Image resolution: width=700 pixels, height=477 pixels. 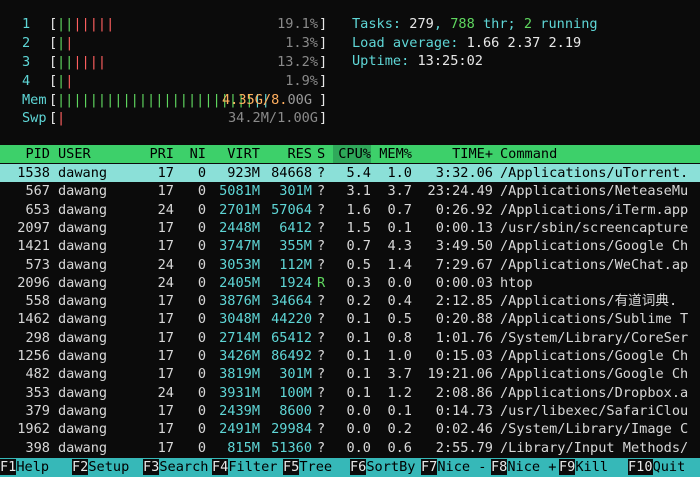 What do you see at coordinates (239, 246) in the screenshot?
I see `cell-virt: 3747M` at bounding box center [239, 246].